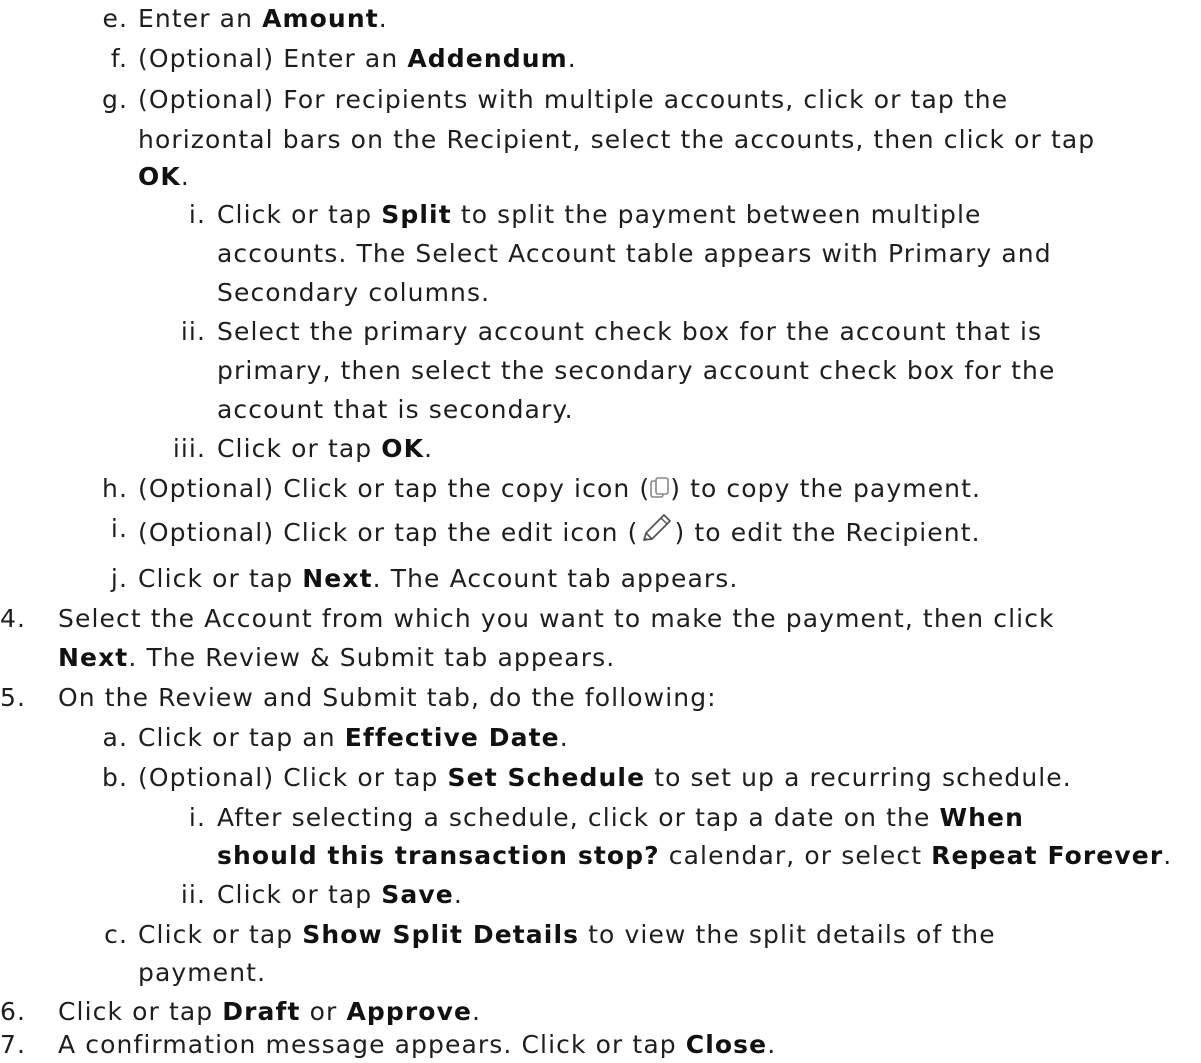  I want to click on list-marker: 5., so click(13, 697).